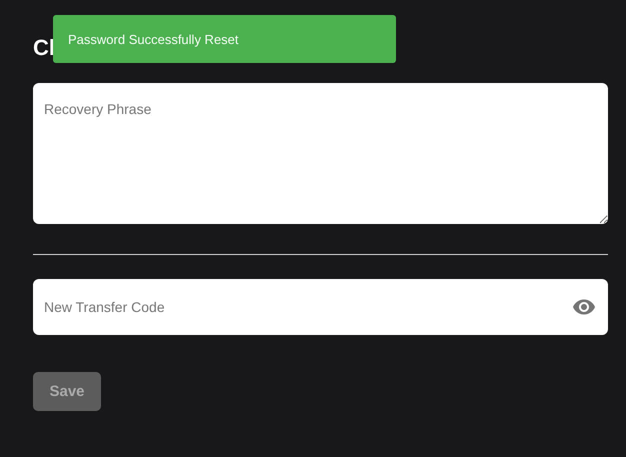 Image resolution: width=626 pixels, height=457 pixels. Describe the element at coordinates (224, 39) in the screenshot. I see `success-toast: Password Successfully Reset` at that location.